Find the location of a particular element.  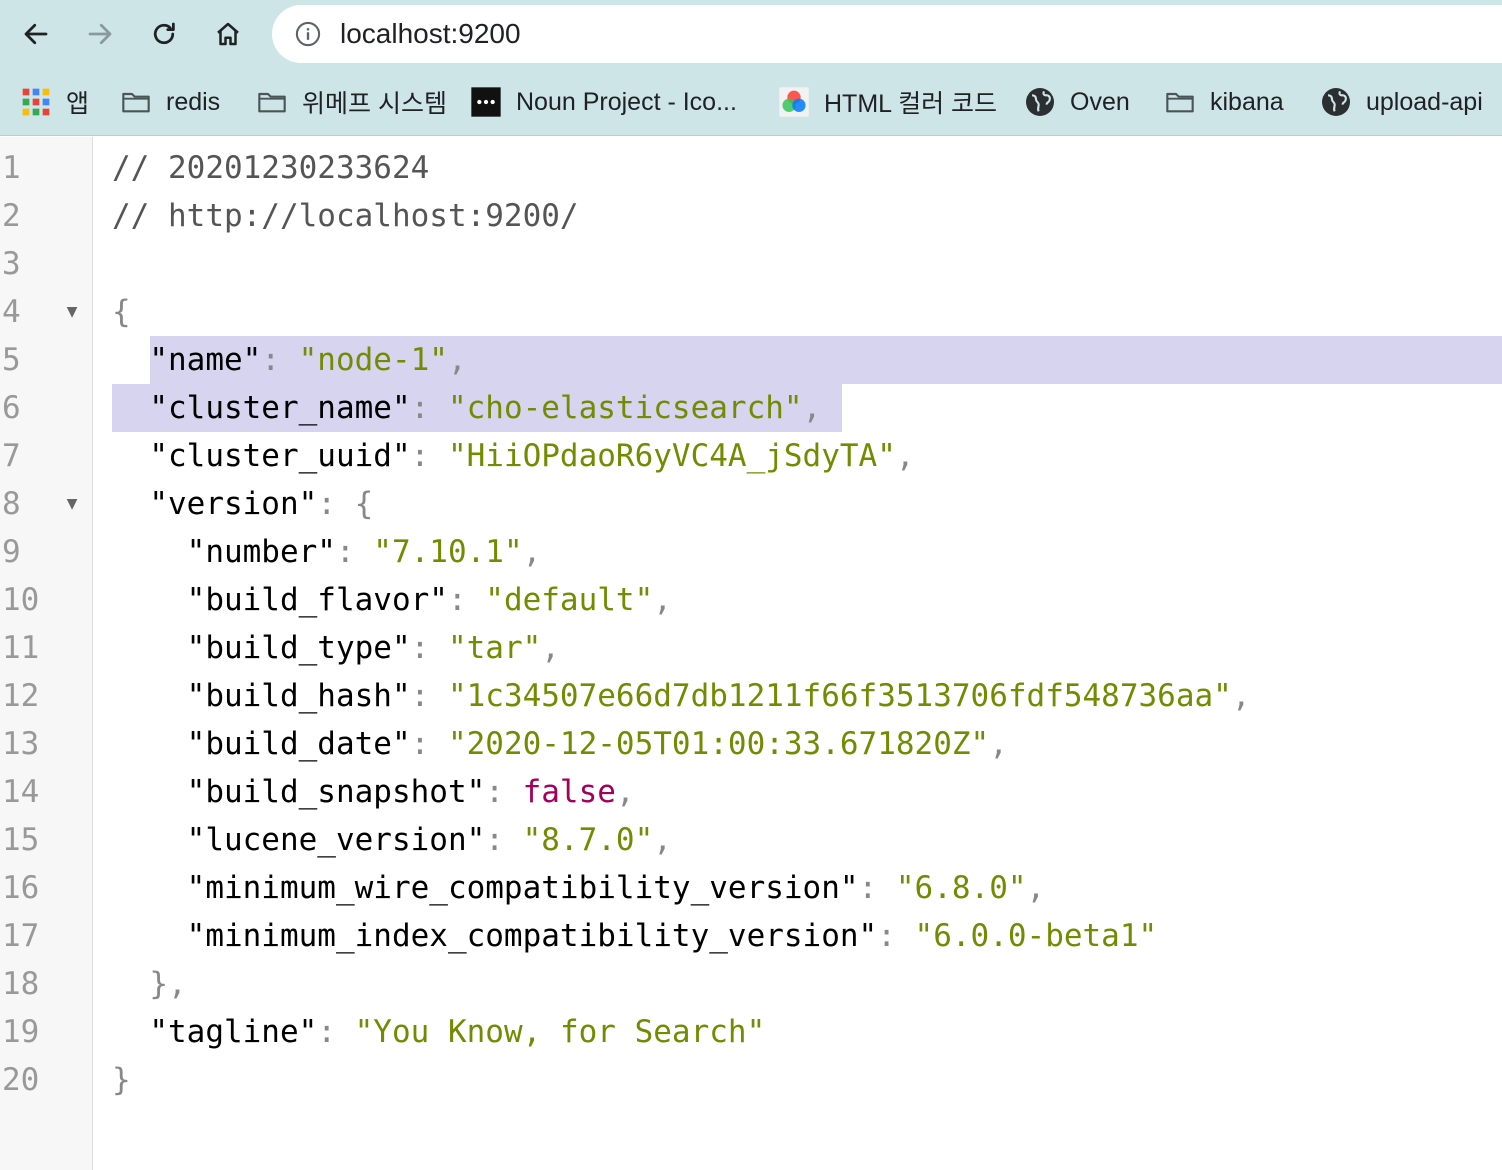

address-url: localhost:9200 is located at coordinates (430, 34).